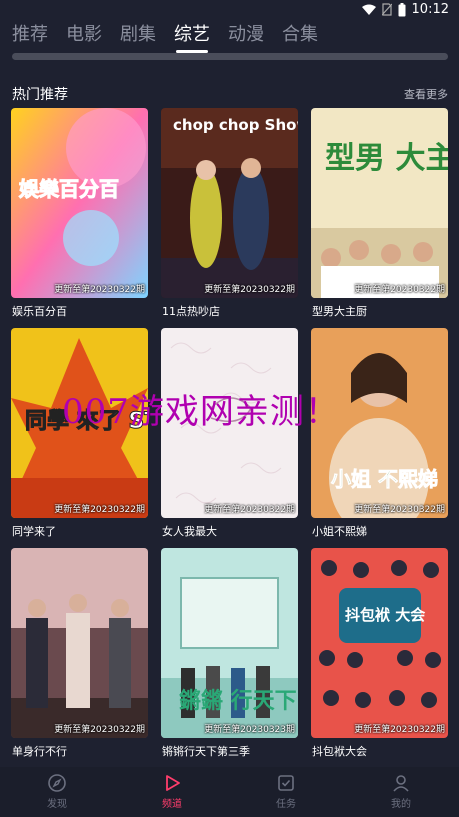  Describe the element at coordinates (379, 643) in the screenshot. I see `show-poster: 抖包袱 大会 更新至第20230322期` at that location.